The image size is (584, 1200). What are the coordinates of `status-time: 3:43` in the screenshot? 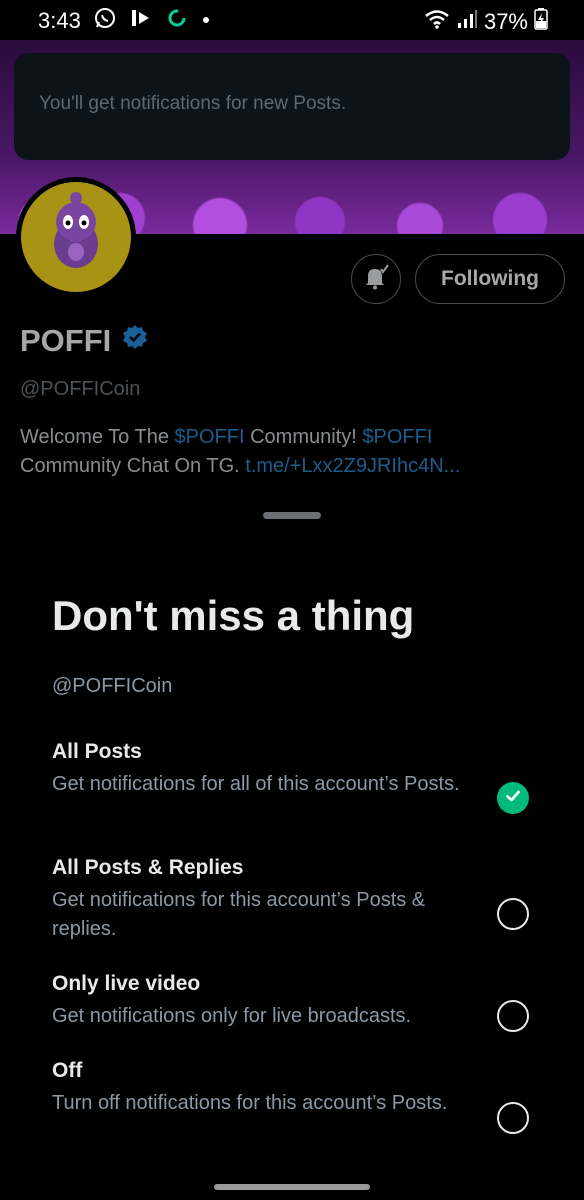 It's located at (59, 20).